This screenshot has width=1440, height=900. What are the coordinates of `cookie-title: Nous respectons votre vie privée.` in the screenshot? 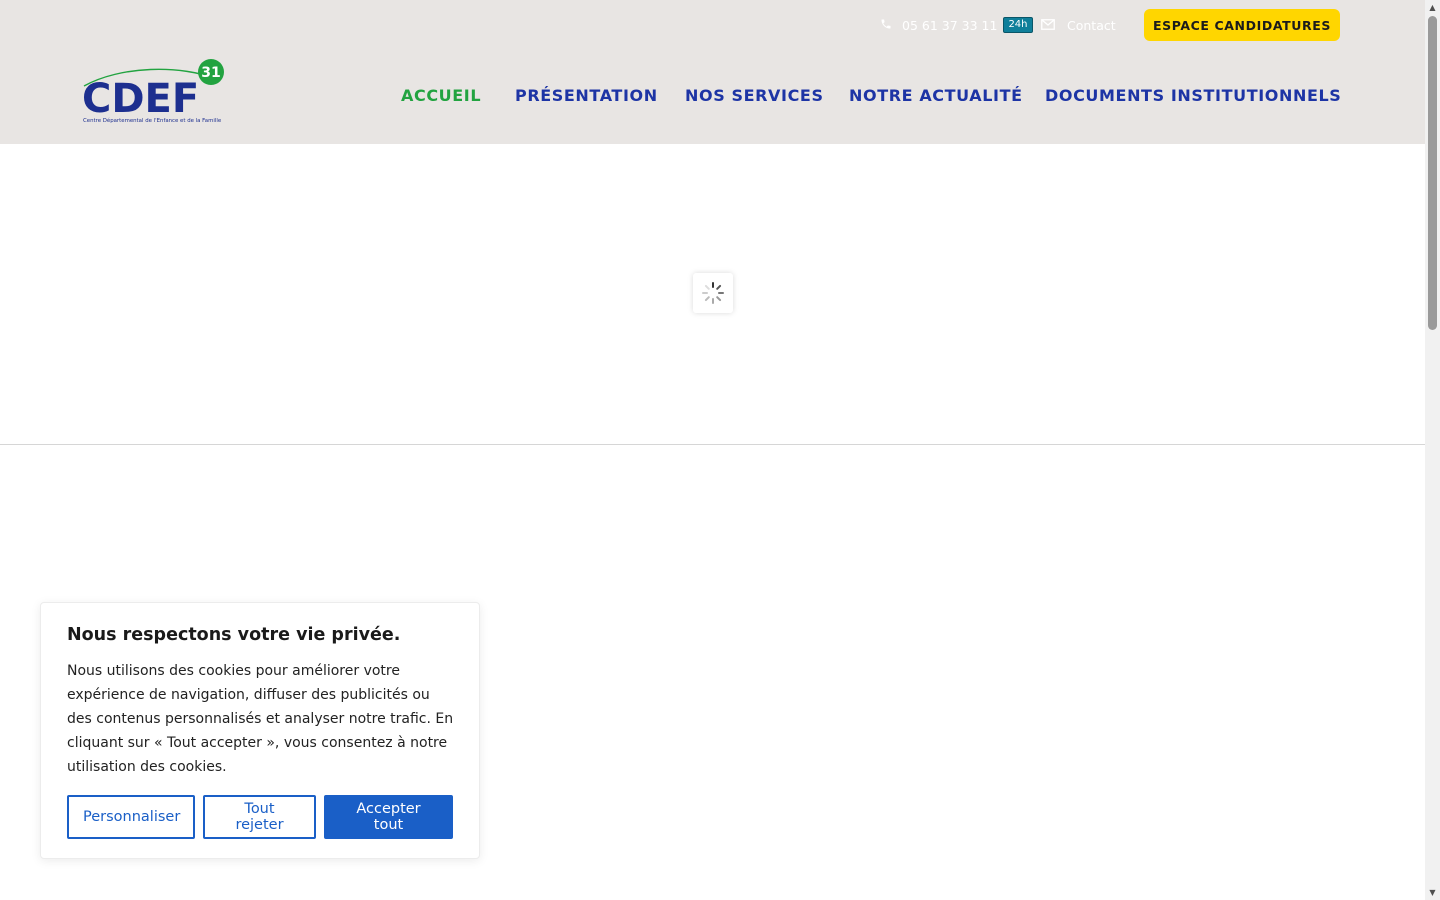 It's located at (234, 635).